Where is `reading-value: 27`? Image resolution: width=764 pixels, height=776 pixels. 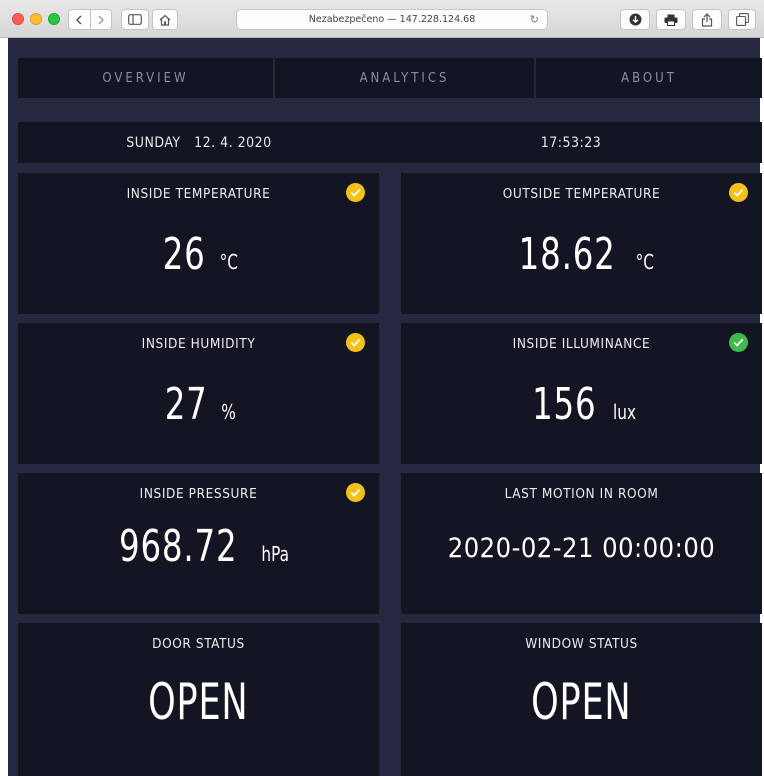
reading-value: 27 is located at coordinates (186, 404).